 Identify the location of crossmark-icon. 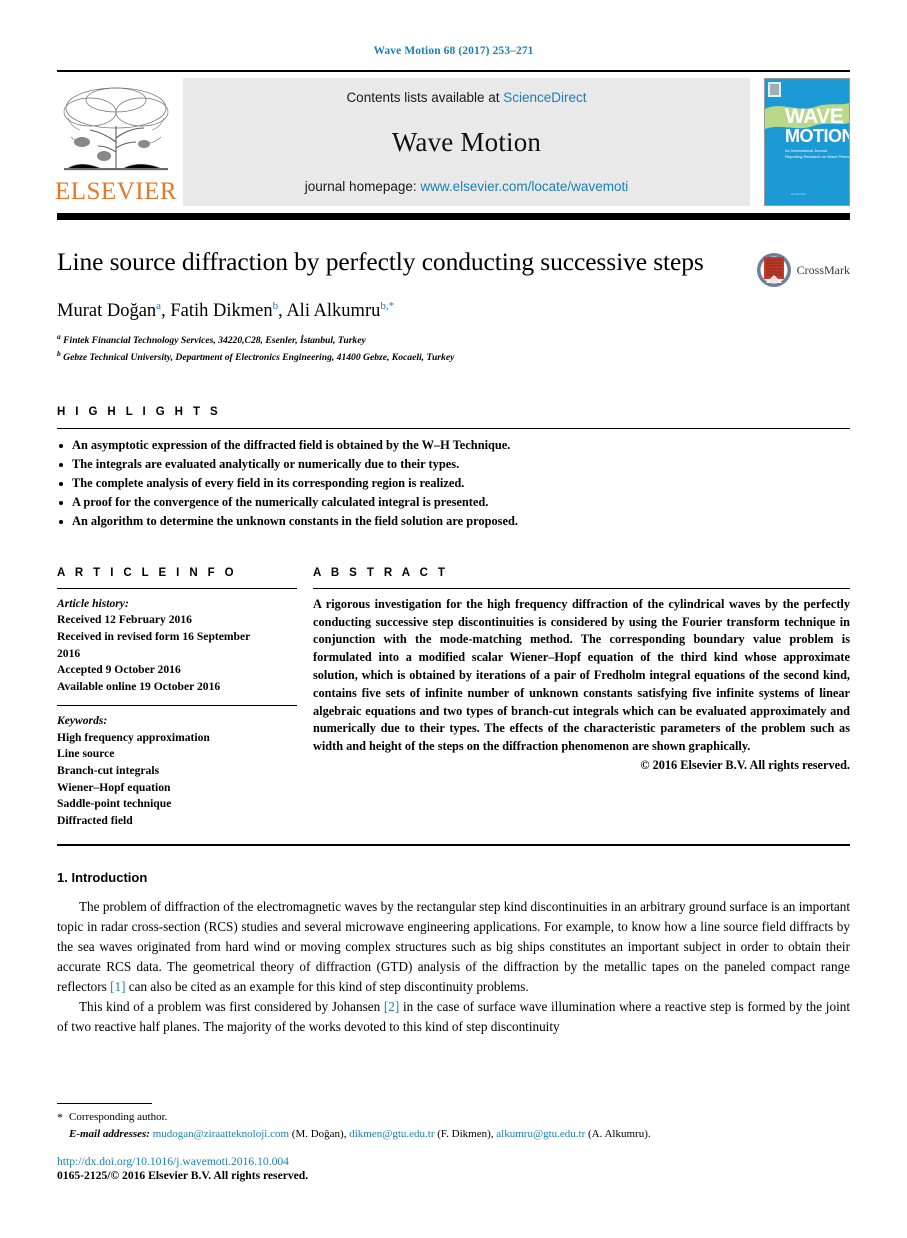
(773, 270).